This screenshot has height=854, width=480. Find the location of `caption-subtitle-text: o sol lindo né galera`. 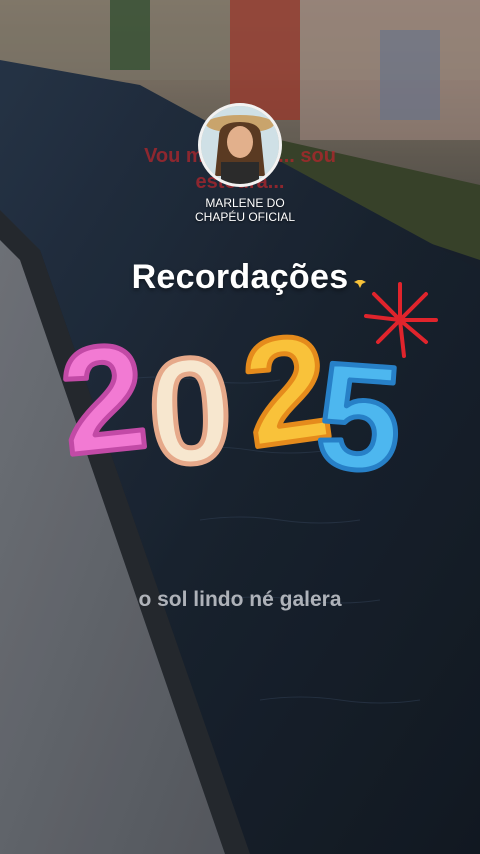

caption-subtitle-text: o sol lindo né galera is located at coordinates (240, 599).